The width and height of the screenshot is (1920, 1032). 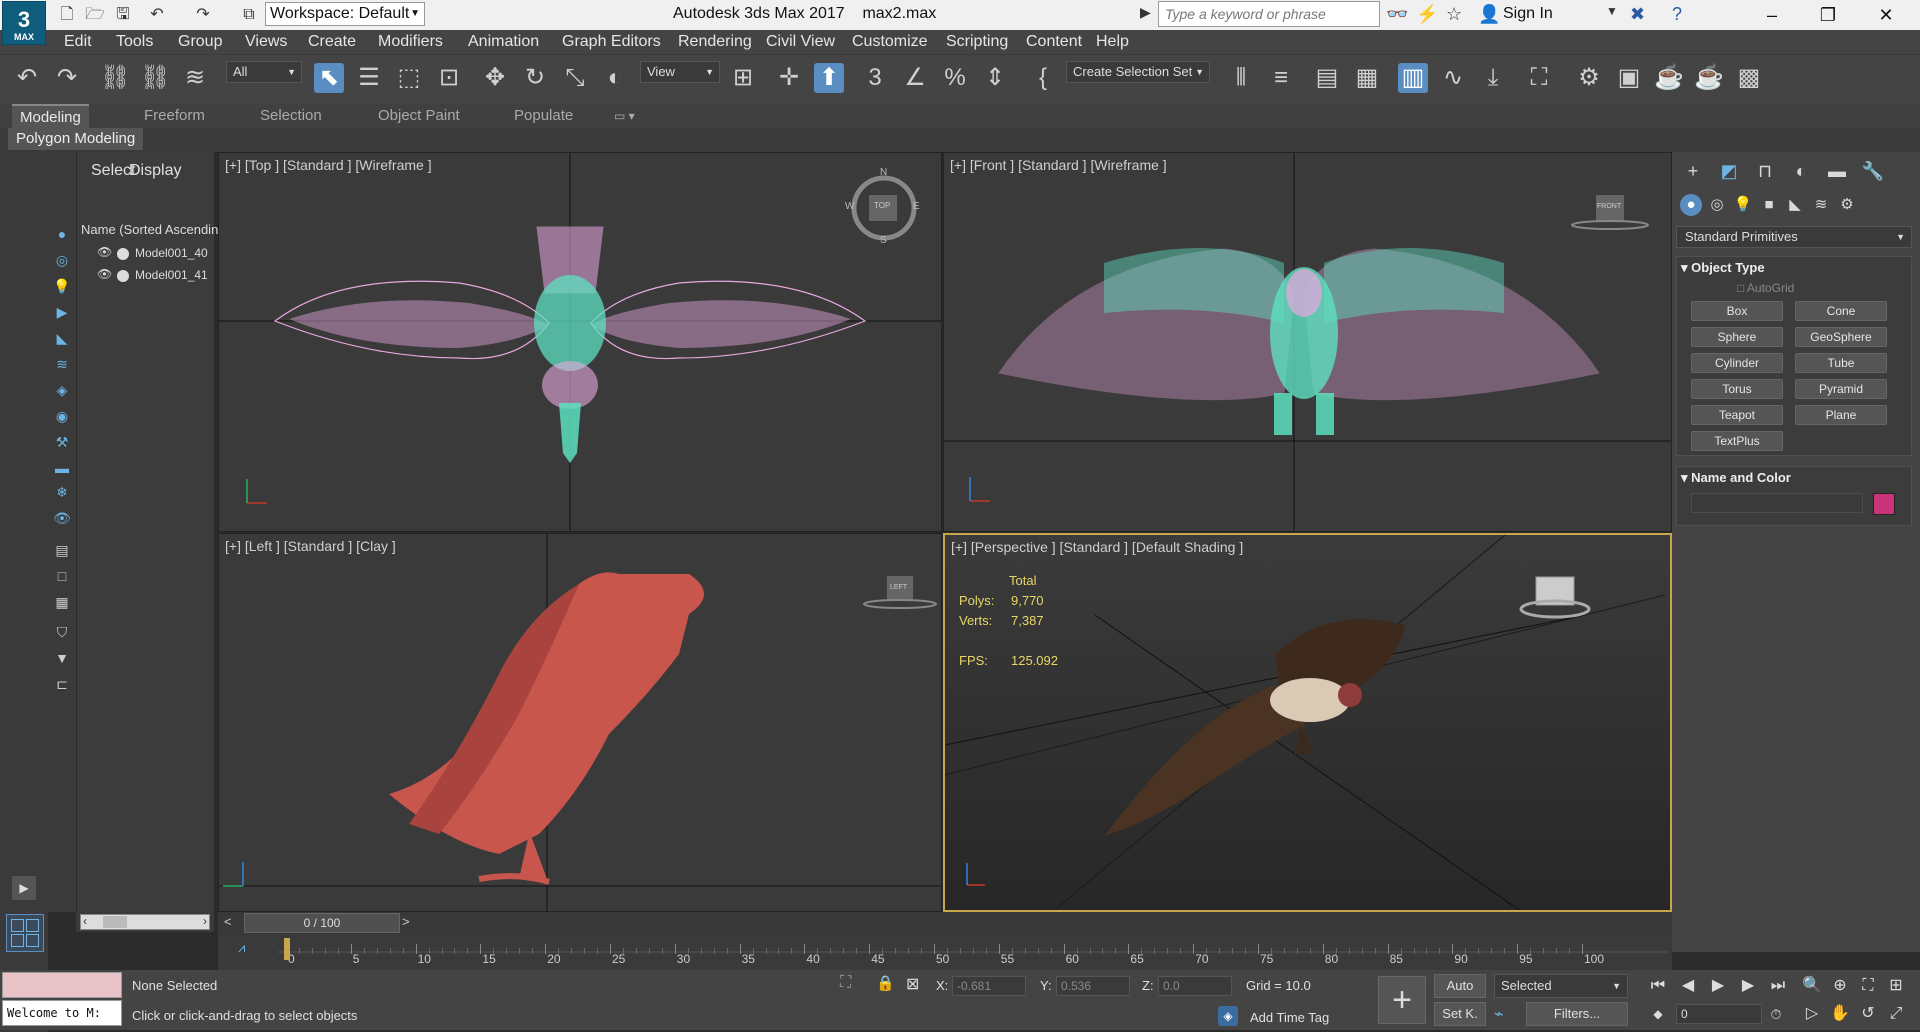 I want to click on viewport-layout-icon, so click(x=25, y=933).